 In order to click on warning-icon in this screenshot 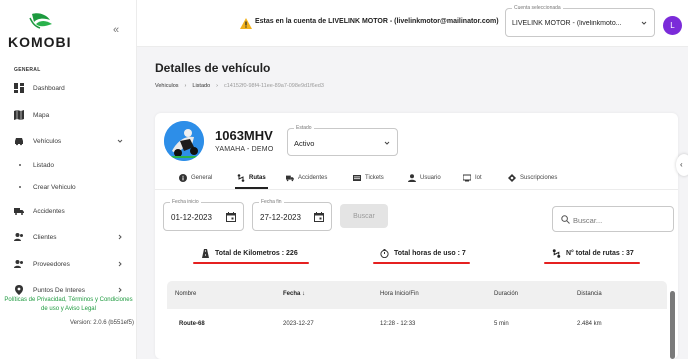, I will do `click(246, 23)`.